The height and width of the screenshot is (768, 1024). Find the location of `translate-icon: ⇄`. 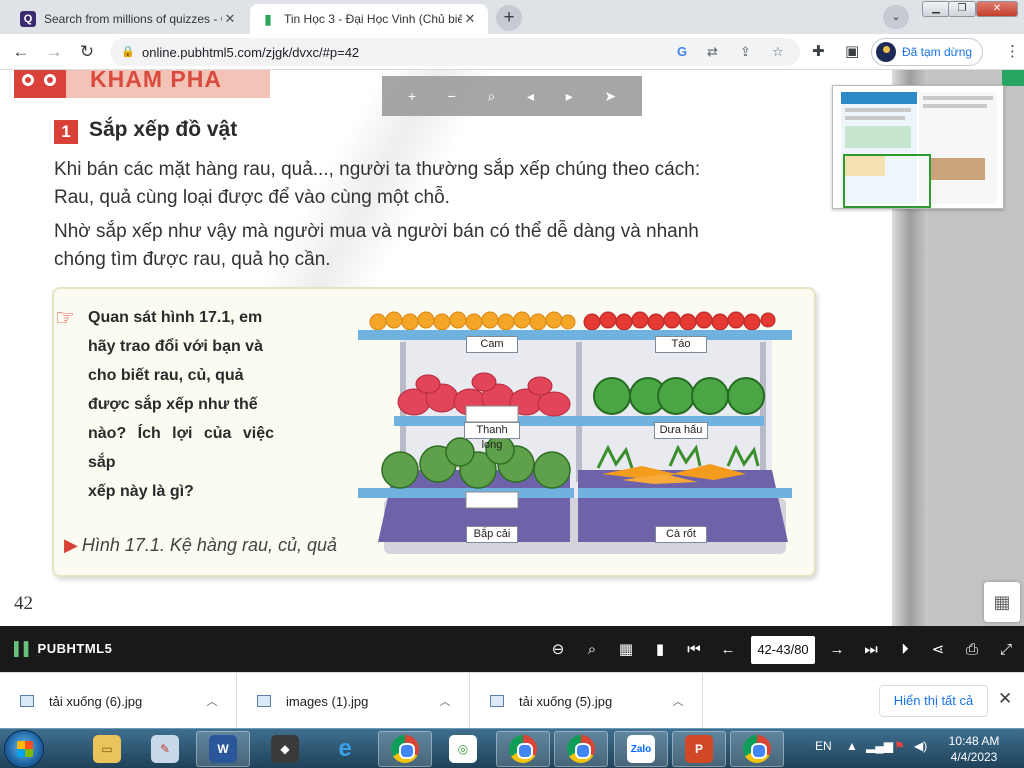

translate-icon: ⇄ is located at coordinates (712, 52).